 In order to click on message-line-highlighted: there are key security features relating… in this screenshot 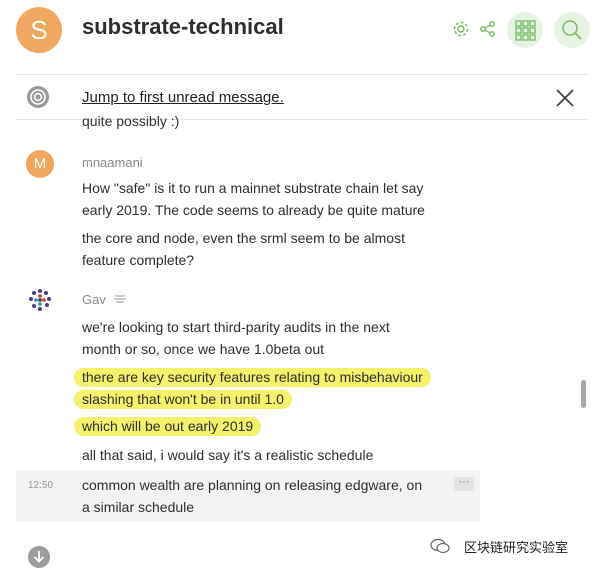, I will do `click(252, 377)`.